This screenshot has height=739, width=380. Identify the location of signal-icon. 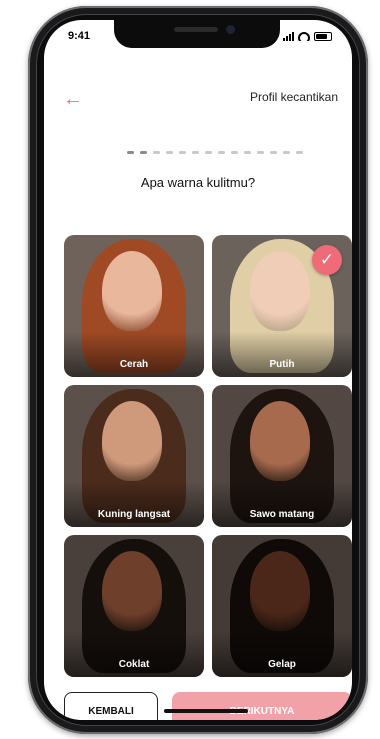
(288, 36).